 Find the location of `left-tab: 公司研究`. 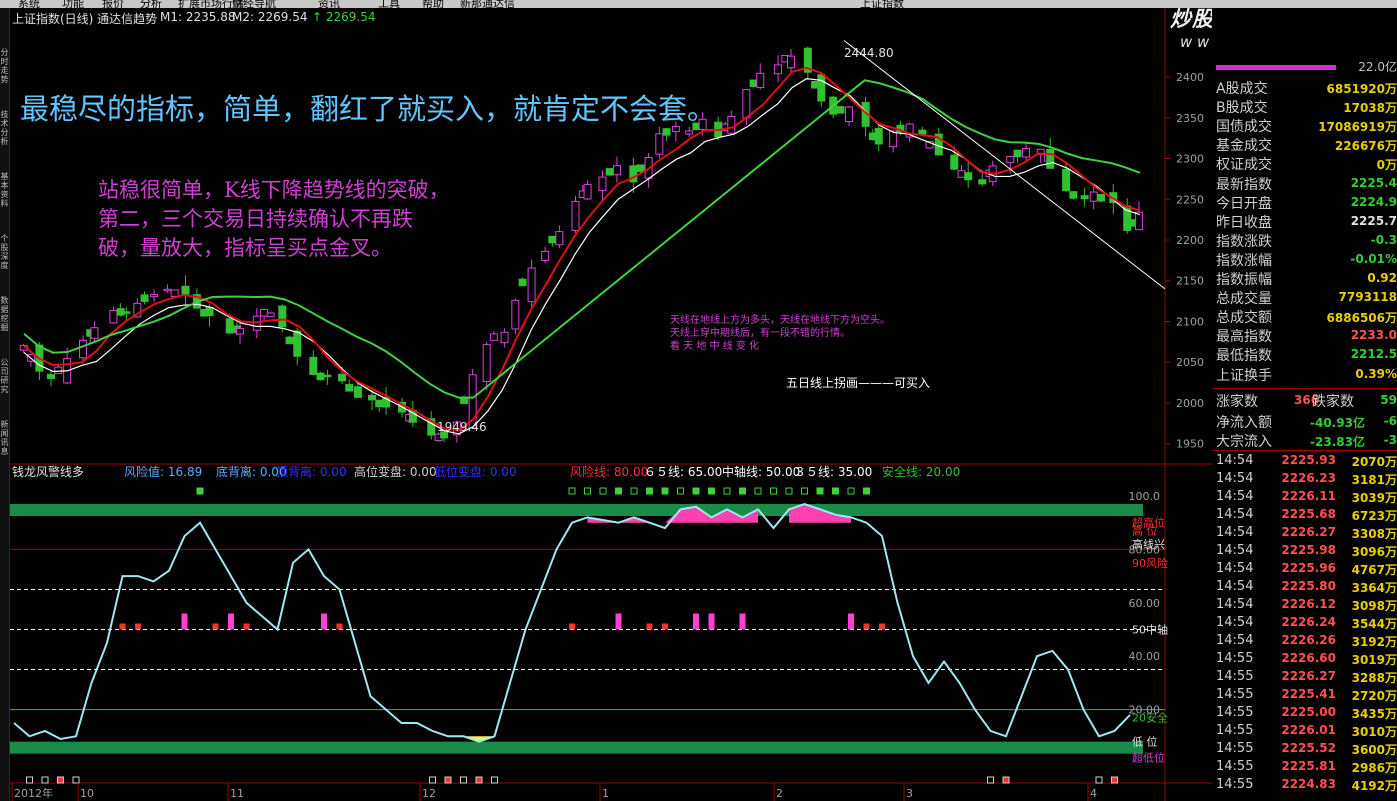

left-tab: 公司研究 is located at coordinates (4, 376).